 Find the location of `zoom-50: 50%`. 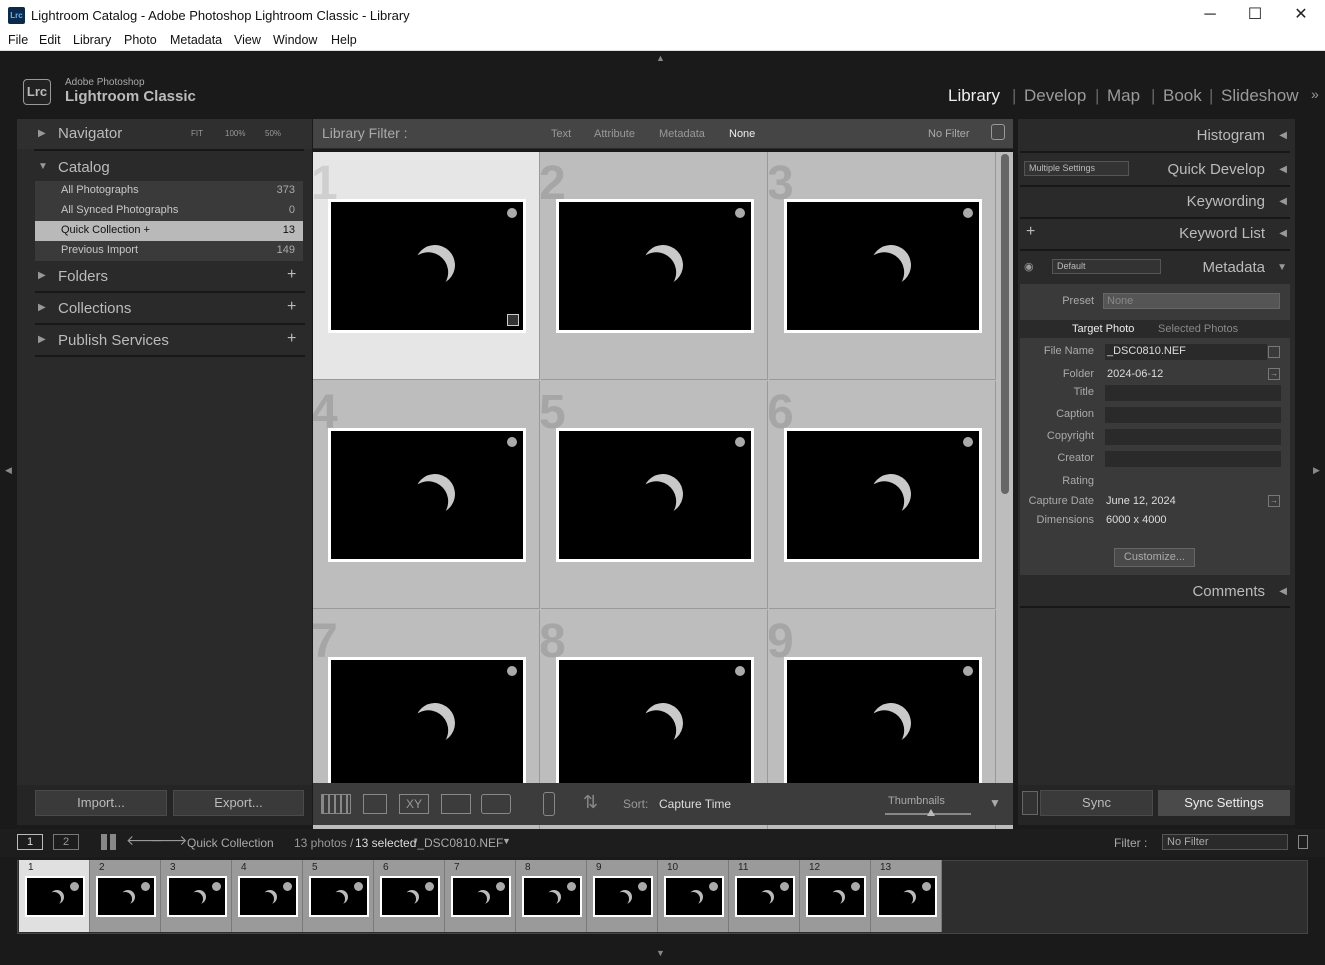

zoom-50: 50% is located at coordinates (273, 133).